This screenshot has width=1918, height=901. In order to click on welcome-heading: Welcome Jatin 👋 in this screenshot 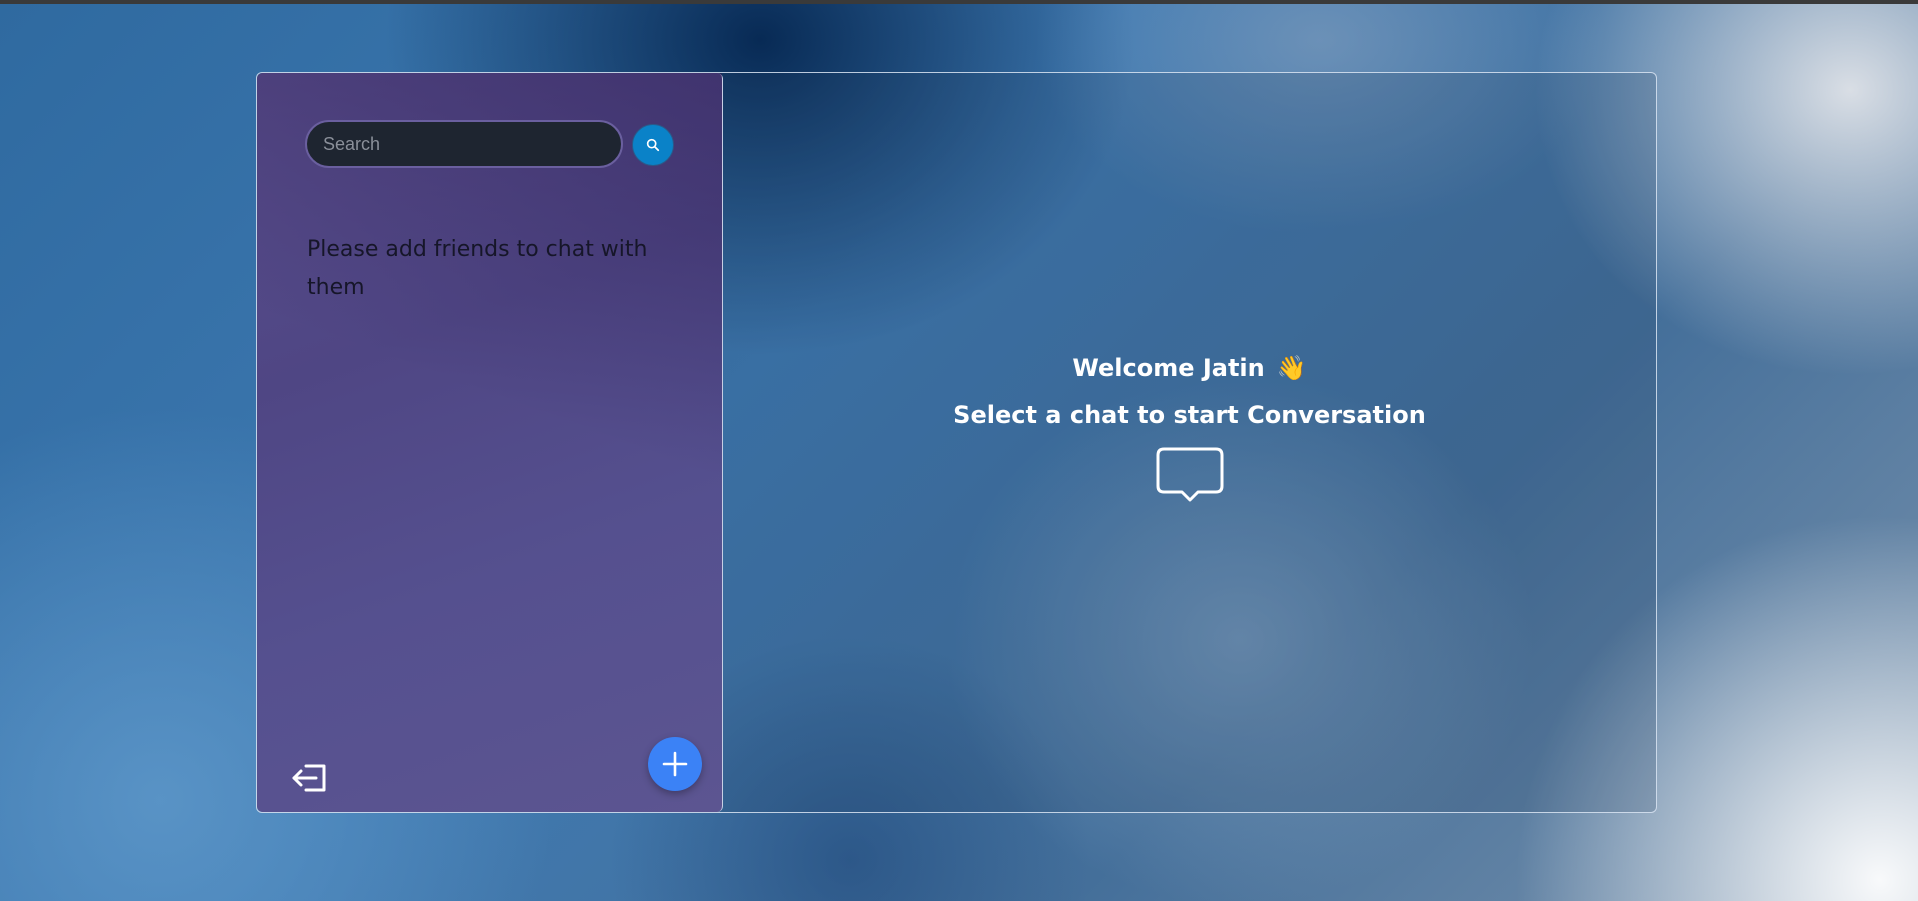, I will do `click(1189, 368)`.